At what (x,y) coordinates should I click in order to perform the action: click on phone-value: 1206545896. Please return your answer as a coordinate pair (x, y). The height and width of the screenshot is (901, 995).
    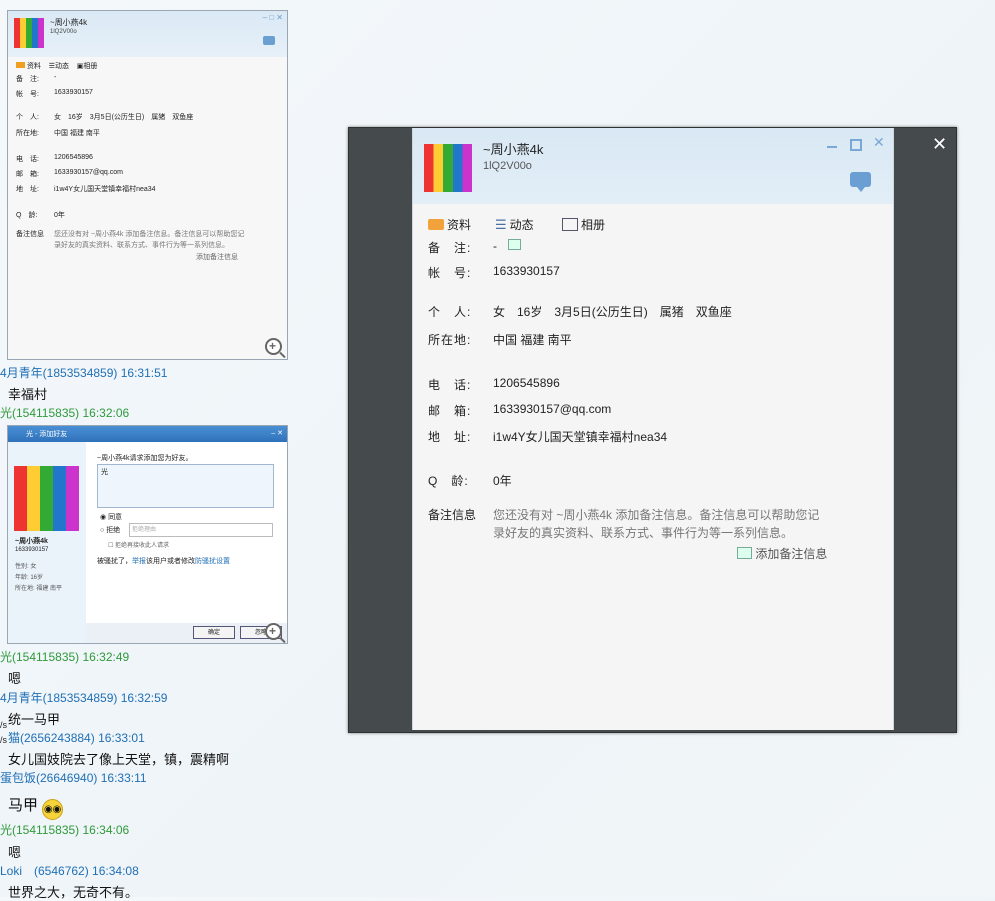
    Looking at the image, I should click on (526, 383).